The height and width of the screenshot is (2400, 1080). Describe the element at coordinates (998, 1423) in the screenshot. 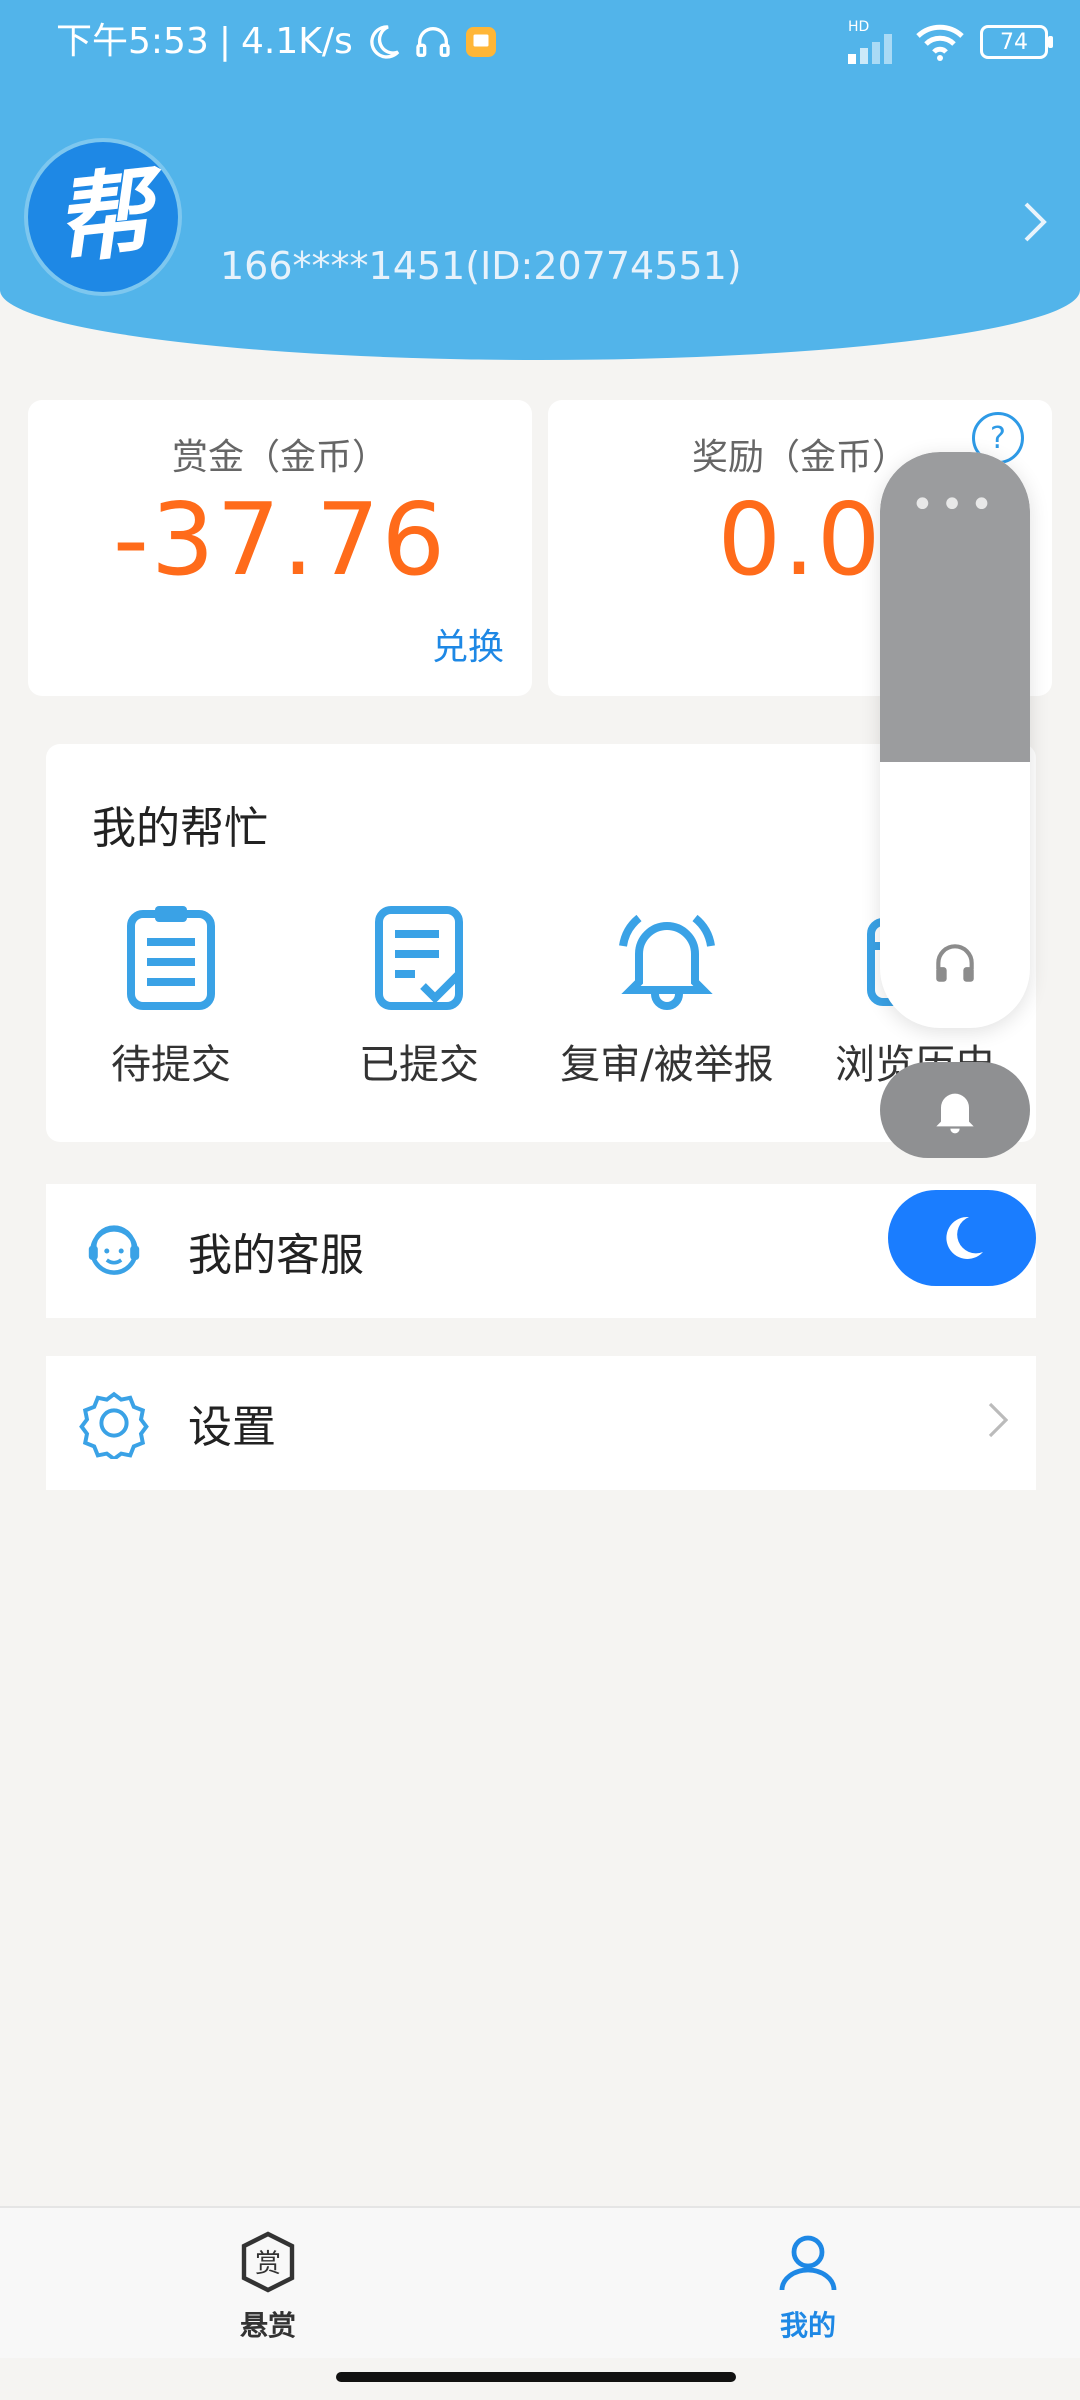

I see `chevron-right-icon` at that location.